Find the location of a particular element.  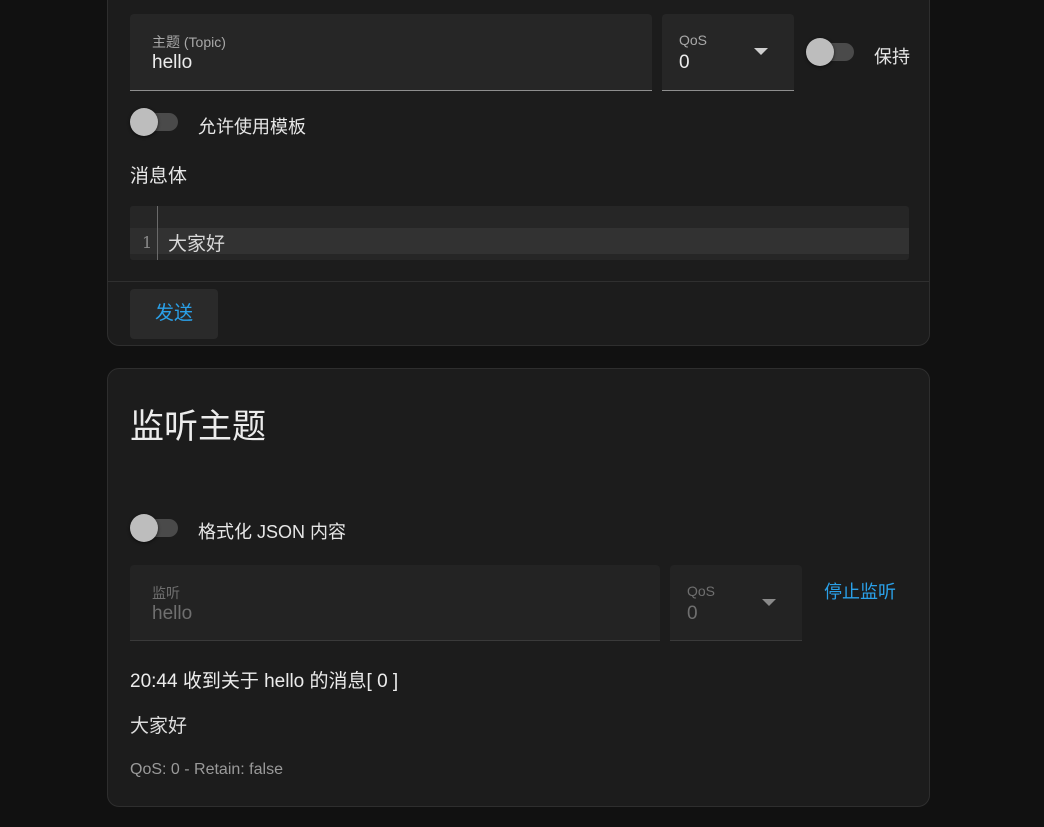

editor-line-text: 大家好 is located at coordinates (196, 242).